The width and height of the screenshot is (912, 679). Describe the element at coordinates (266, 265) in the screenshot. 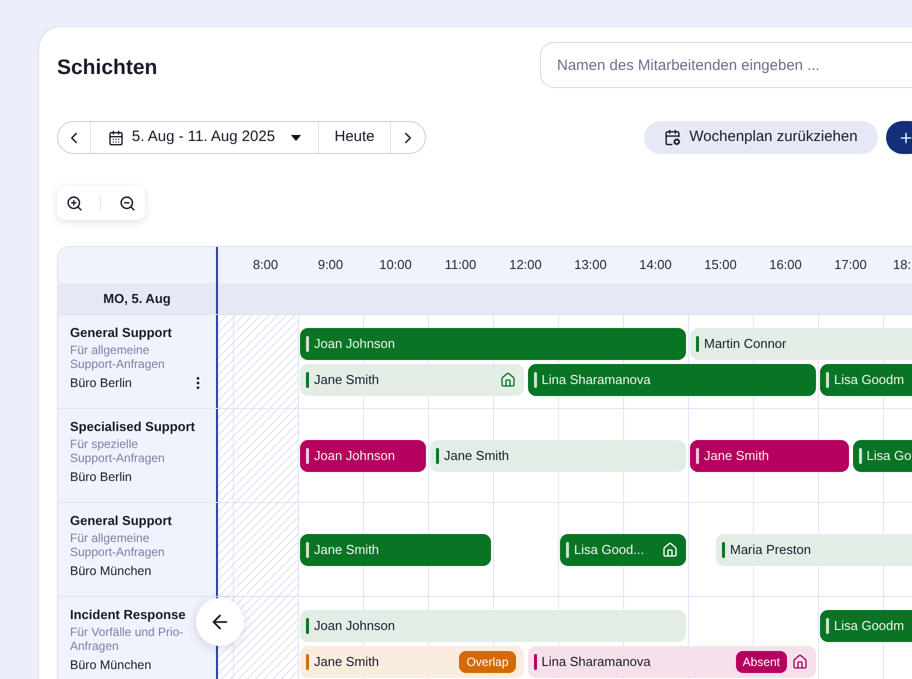

I see `hour-label: 8:00` at that location.